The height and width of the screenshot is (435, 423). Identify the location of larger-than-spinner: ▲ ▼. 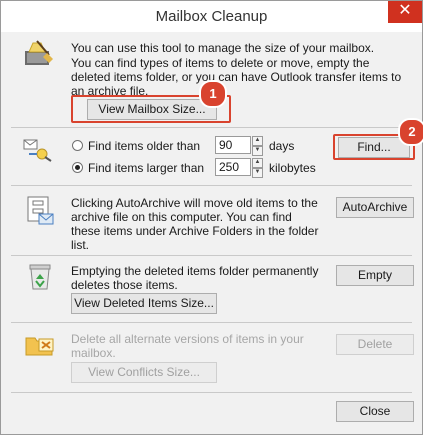
(257, 168).